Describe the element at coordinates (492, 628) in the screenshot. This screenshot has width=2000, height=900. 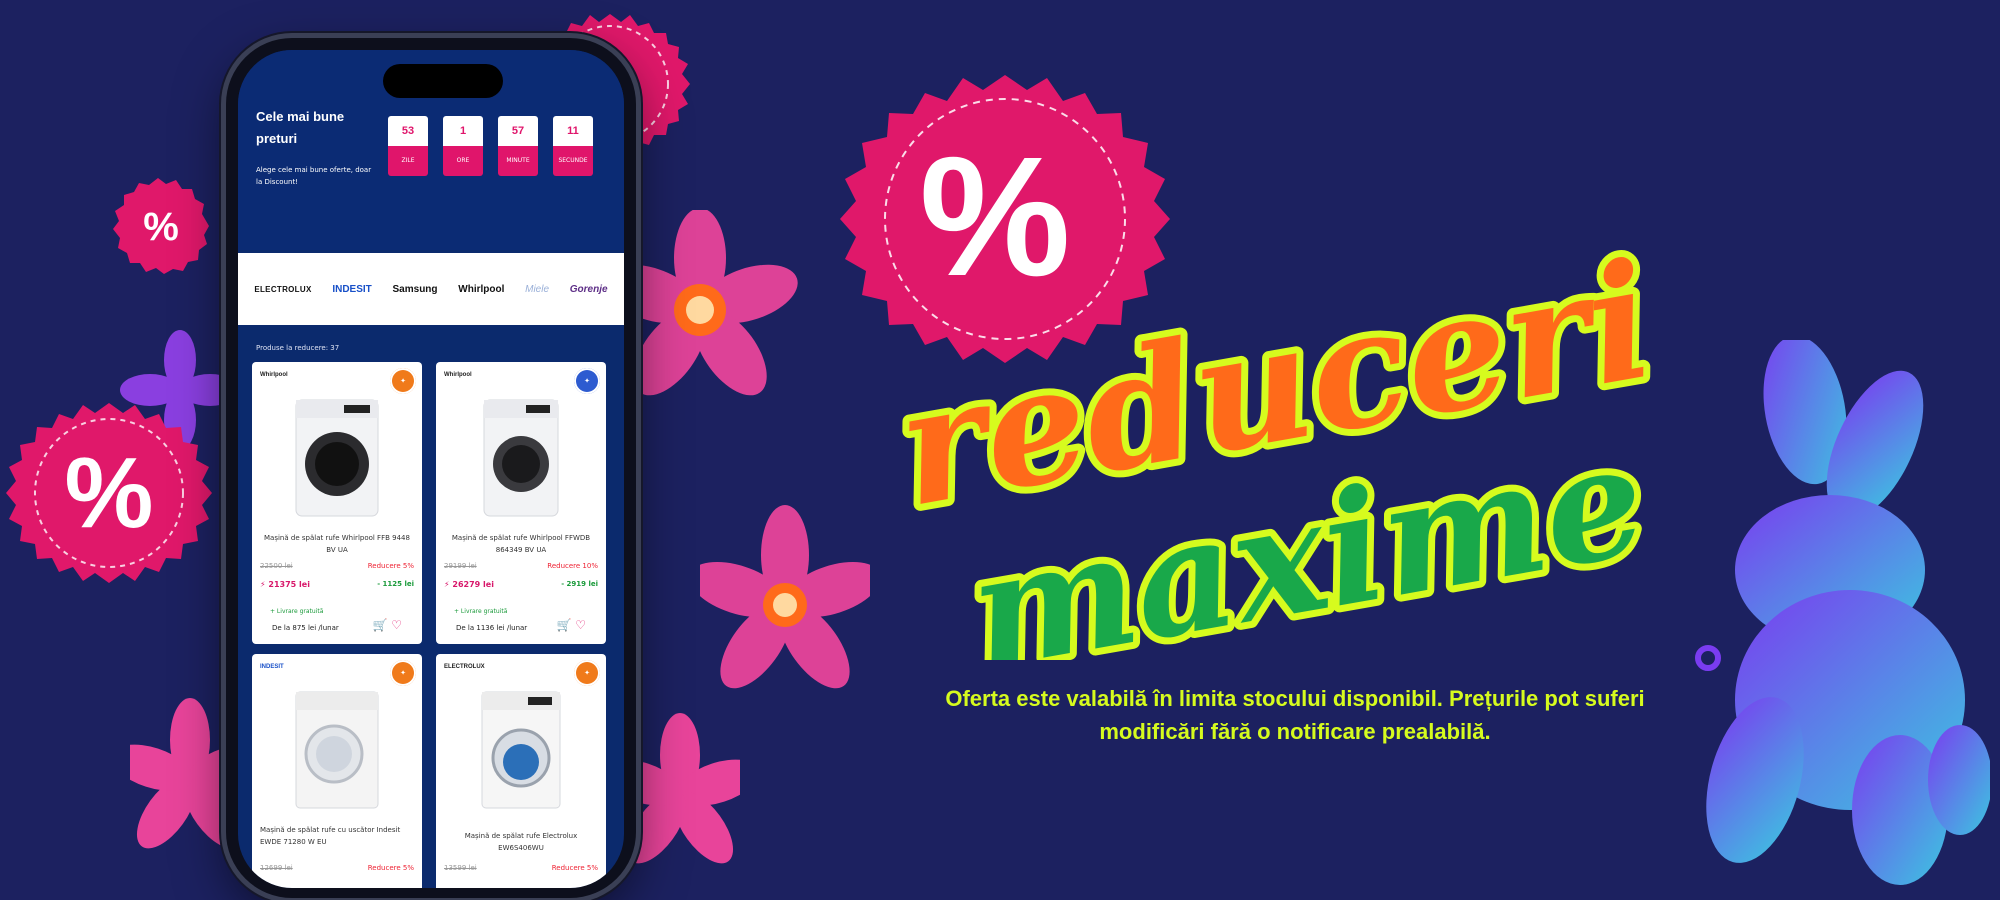
I see `installment-info: De la 1136 lei /lunar` at that location.